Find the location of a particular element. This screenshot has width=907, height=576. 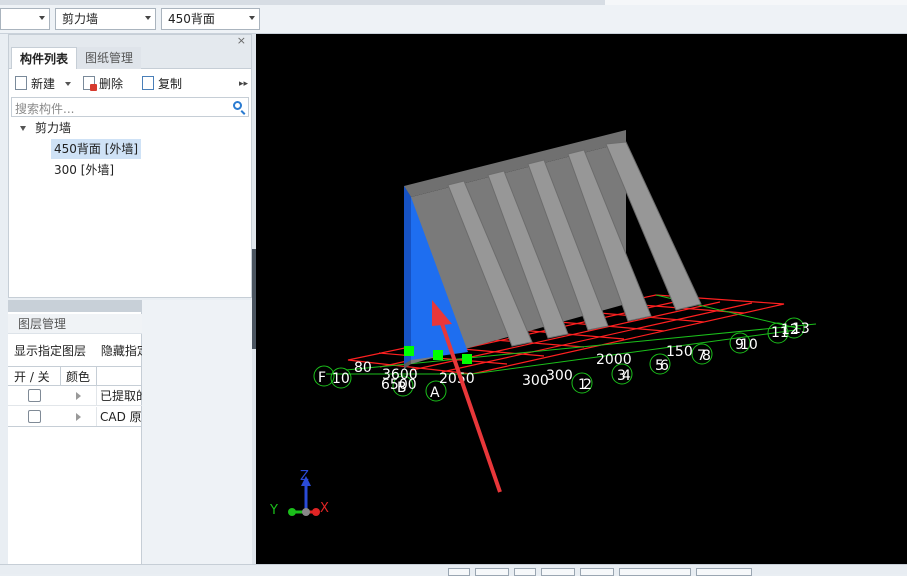

tree-collapse-icon is located at coordinates (23, 128).